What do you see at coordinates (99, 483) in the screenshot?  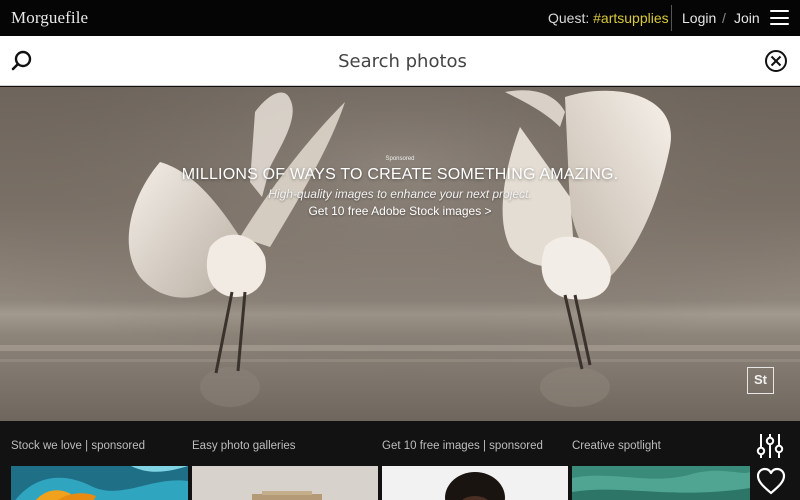 I see `thumbnail-stock` at bounding box center [99, 483].